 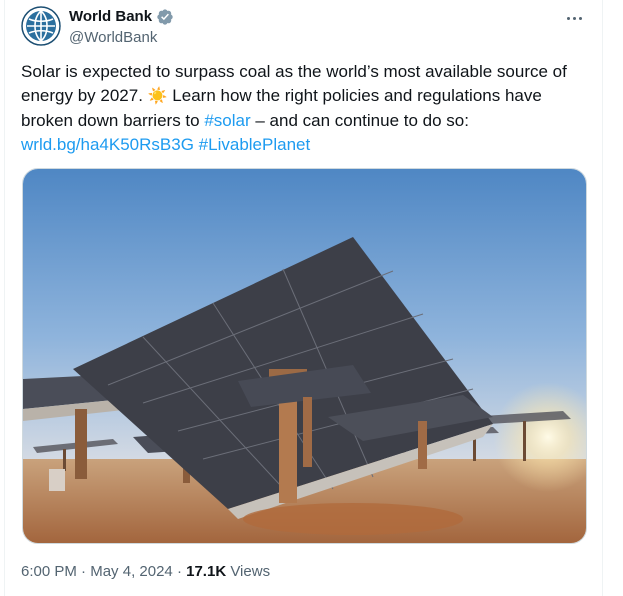 I want to click on tweet-time: 6:00 PM, so click(x=49, y=571).